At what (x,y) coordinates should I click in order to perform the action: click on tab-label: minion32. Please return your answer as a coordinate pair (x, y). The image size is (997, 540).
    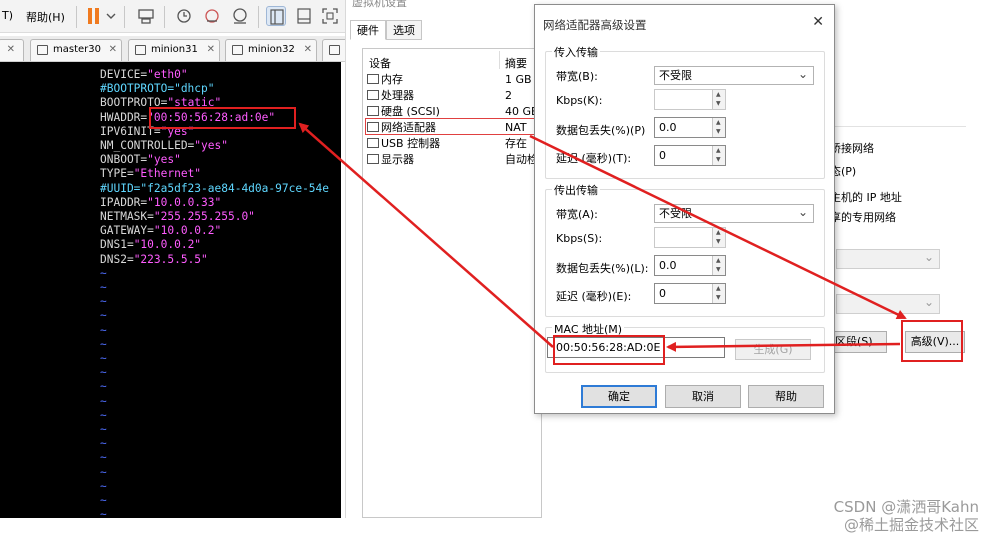
    Looking at the image, I should click on (271, 49).